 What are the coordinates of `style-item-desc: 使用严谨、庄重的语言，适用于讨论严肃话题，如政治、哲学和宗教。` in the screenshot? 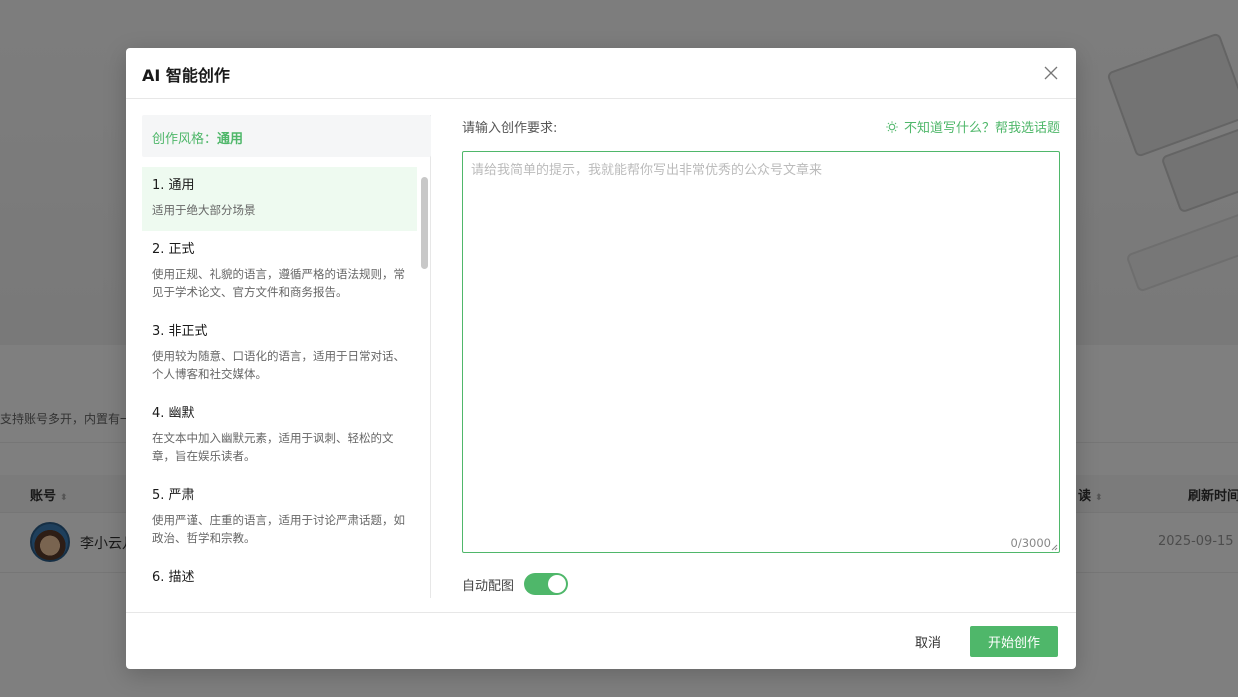 It's located at (278, 529).